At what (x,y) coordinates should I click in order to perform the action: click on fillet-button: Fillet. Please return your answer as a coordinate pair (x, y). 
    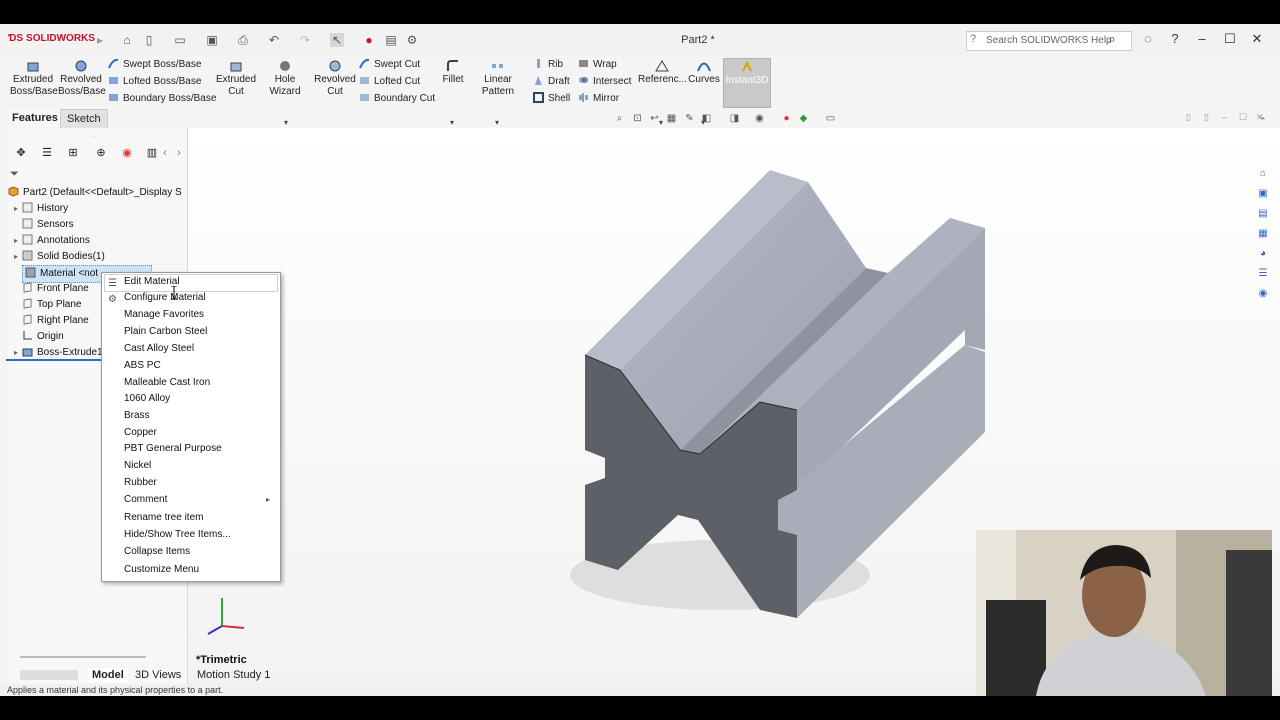
    Looking at the image, I should click on (453, 73).